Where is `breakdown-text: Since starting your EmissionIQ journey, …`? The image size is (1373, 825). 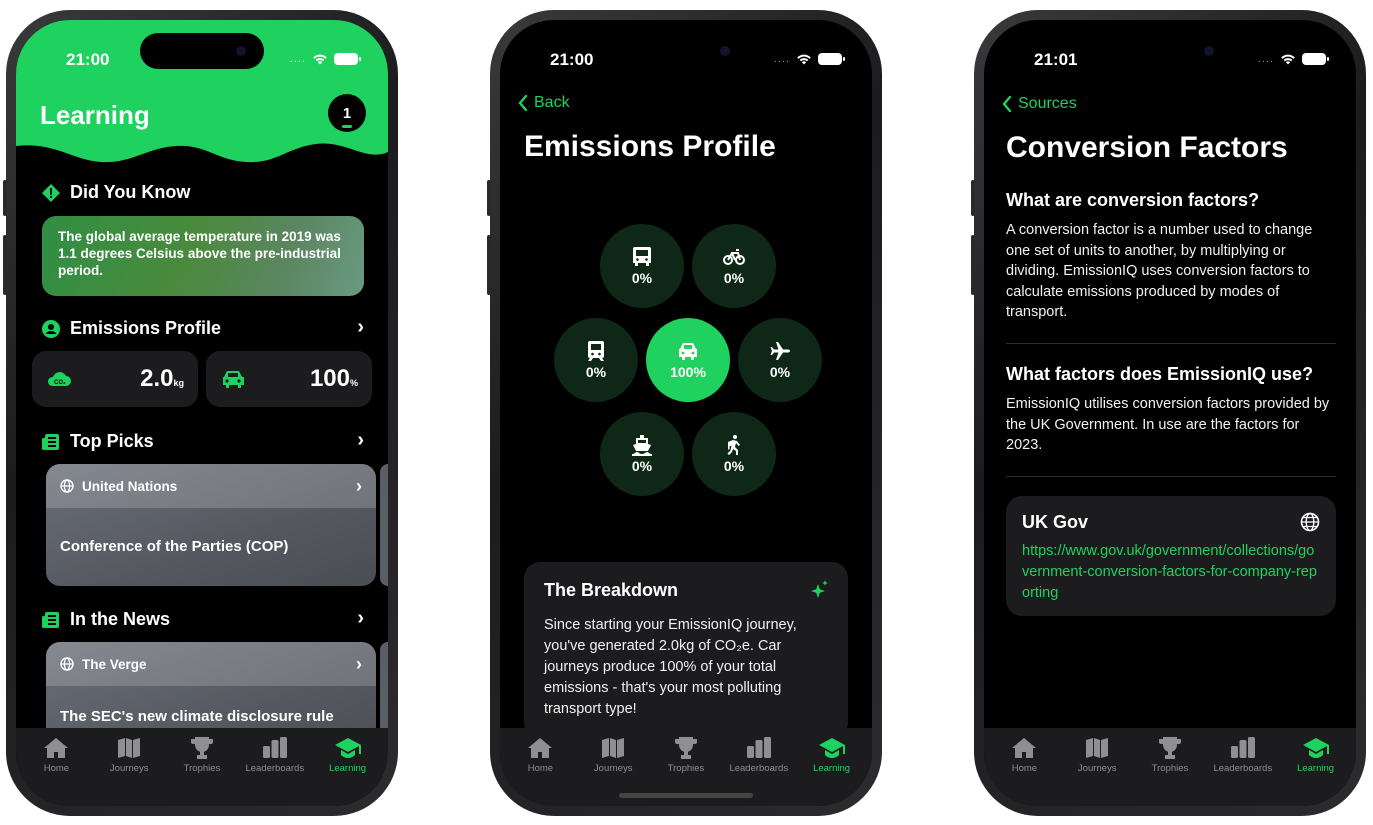
breakdown-text: Since starting your EmissionIQ journey, … is located at coordinates (670, 667).